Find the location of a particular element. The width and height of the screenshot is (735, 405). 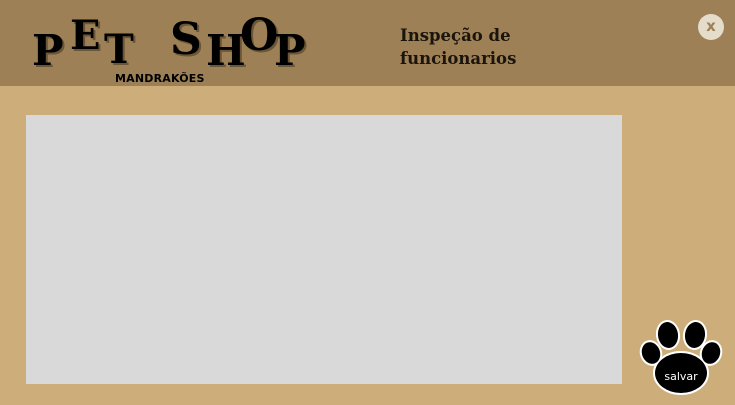

save-button-label: salvar is located at coordinates (681, 376).